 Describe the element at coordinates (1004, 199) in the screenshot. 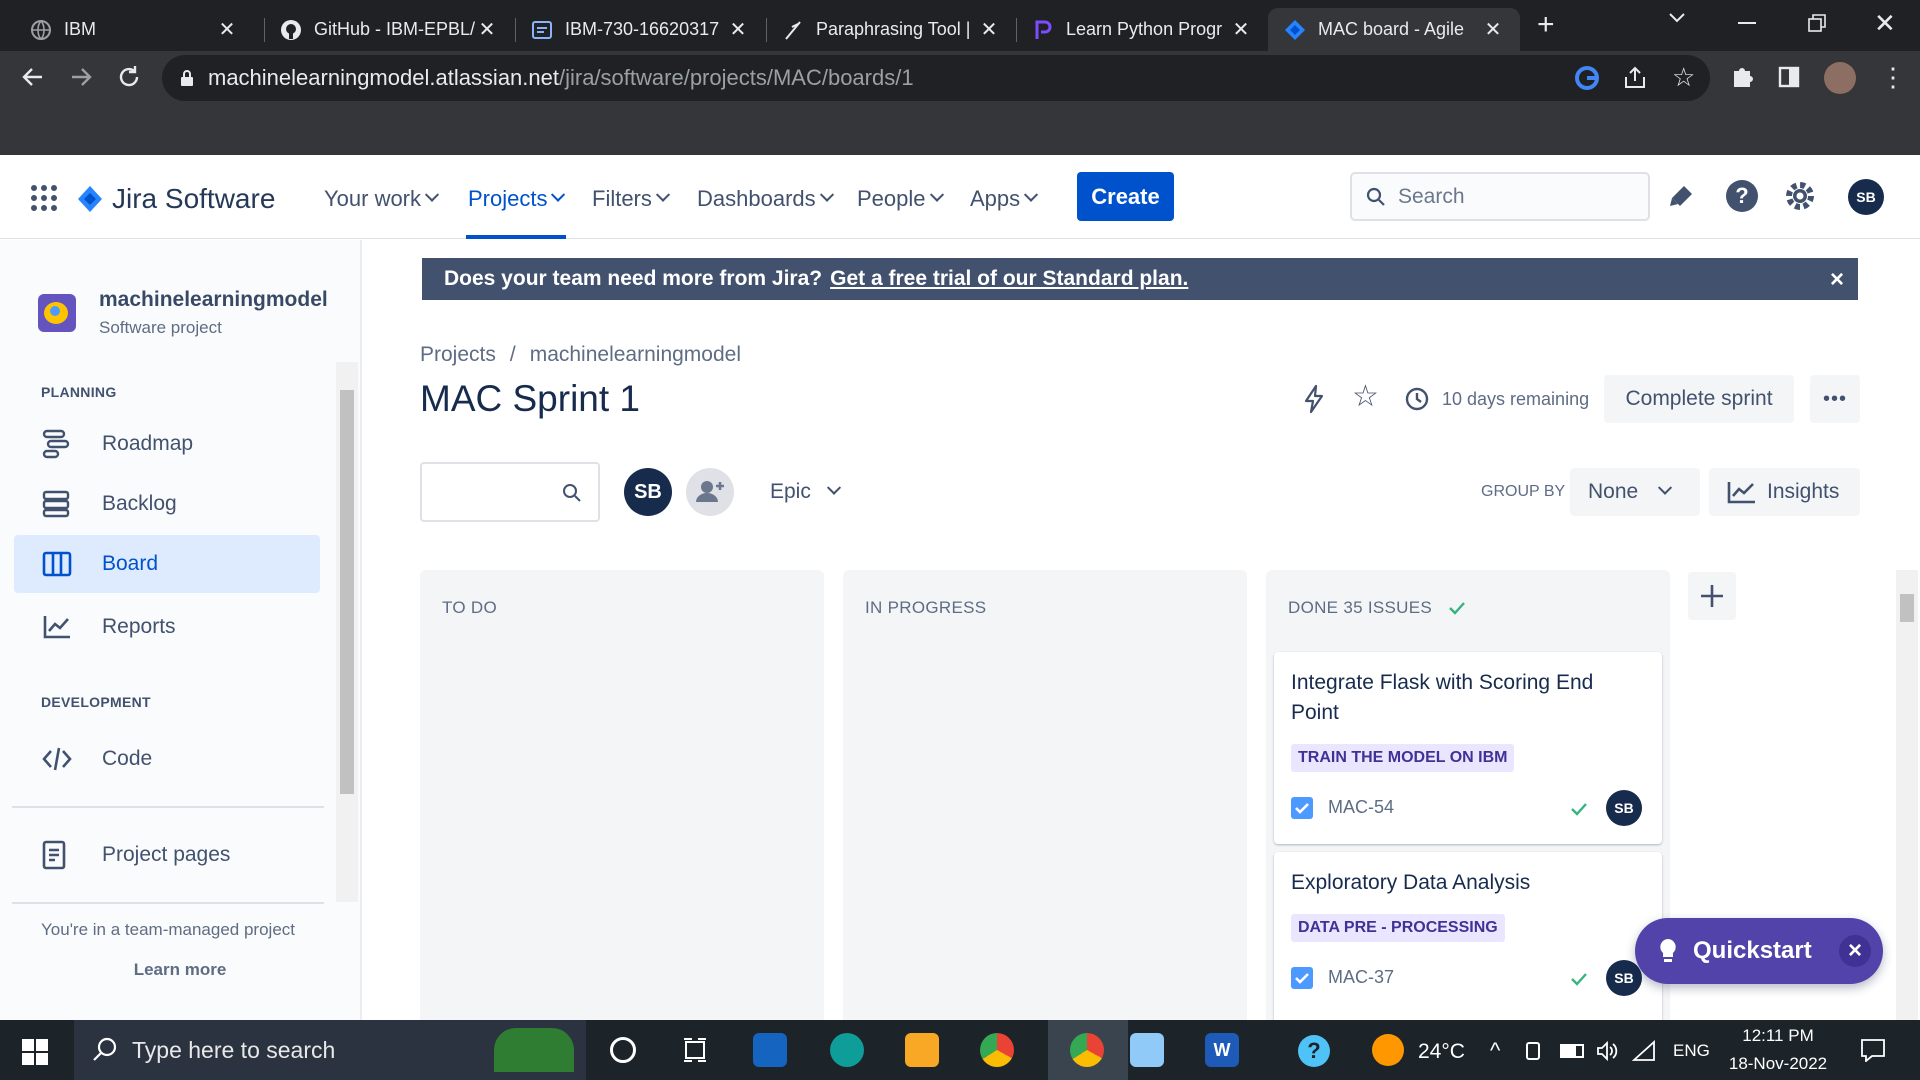

I see `nav-apps: Apps` at that location.